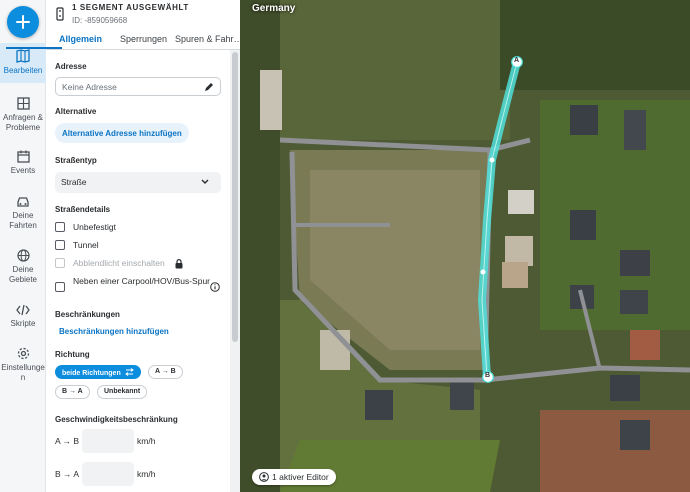 This screenshot has height=492, width=690. Describe the element at coordinates (138, 182) in the screenshot. I see `road-type-select: Straße` at that location.